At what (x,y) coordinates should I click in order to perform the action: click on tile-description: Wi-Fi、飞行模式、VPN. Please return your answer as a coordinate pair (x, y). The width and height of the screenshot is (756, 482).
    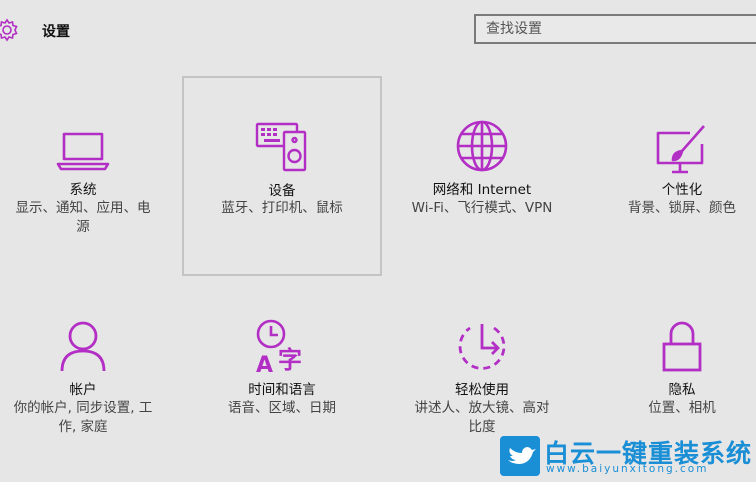
    Looking at the image, I should click on (482, 208).